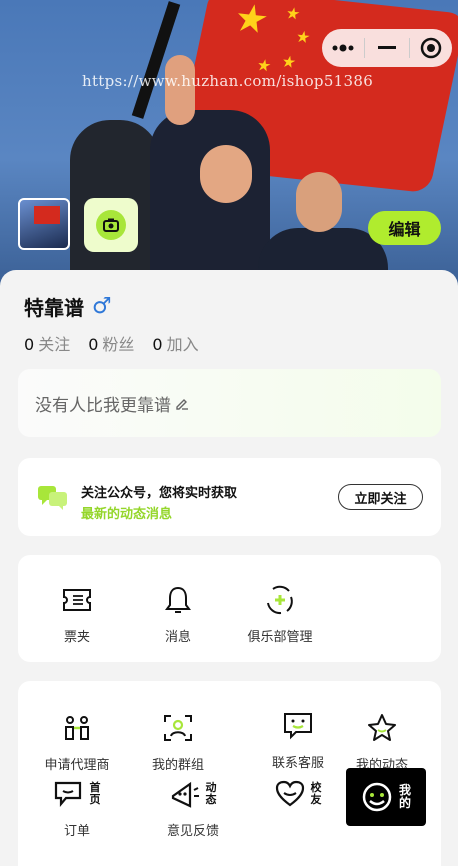  What do you see at coordinates (54, 344) in the screenshot?
I see `stat-label: 关注` at bounding box center [54, 344].